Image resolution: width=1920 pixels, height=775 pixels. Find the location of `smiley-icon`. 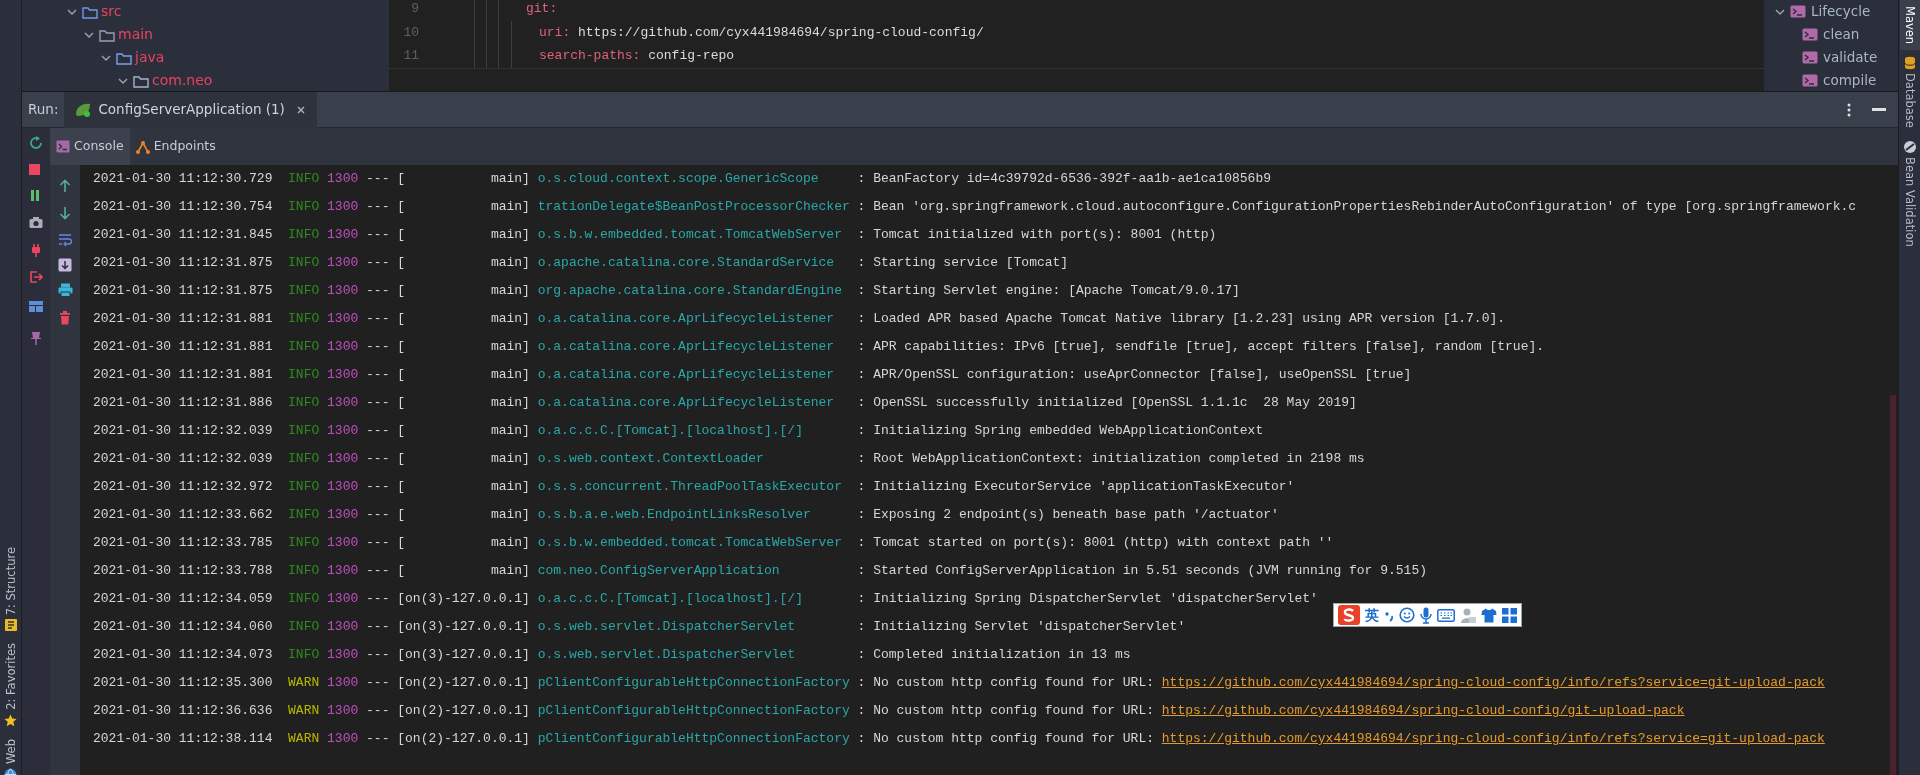

smiley-icon is located at coordinates (1407, 615).